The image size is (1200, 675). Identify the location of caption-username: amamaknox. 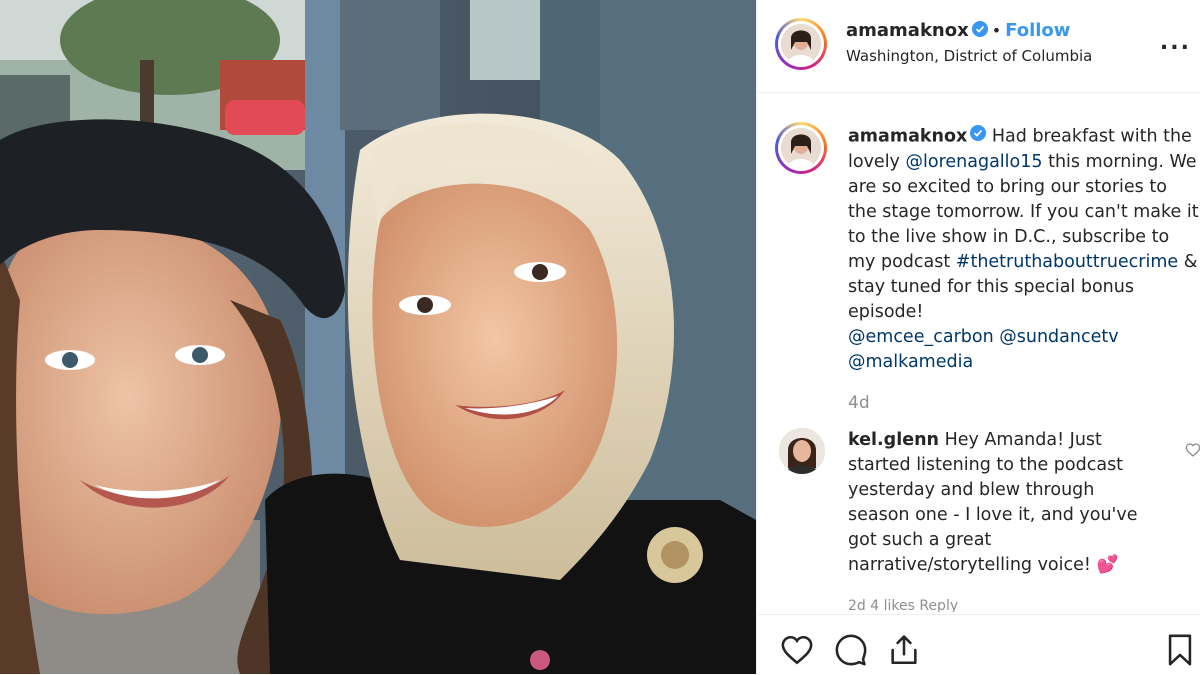
(907, 137).